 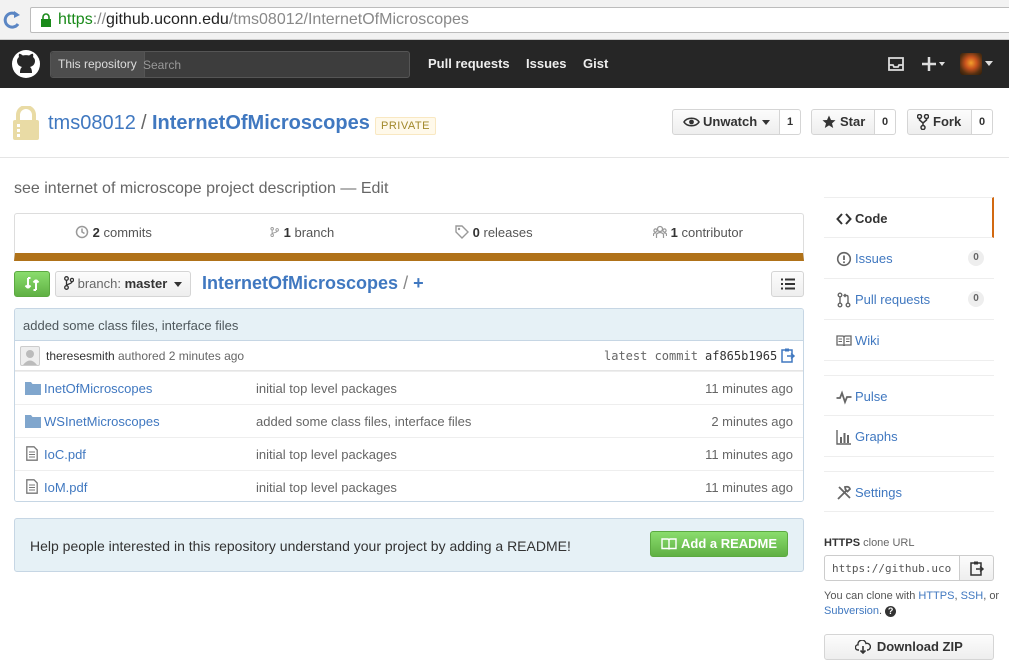 I want to click on repo-owner-link: tms08012, so click(x=92, y=123).